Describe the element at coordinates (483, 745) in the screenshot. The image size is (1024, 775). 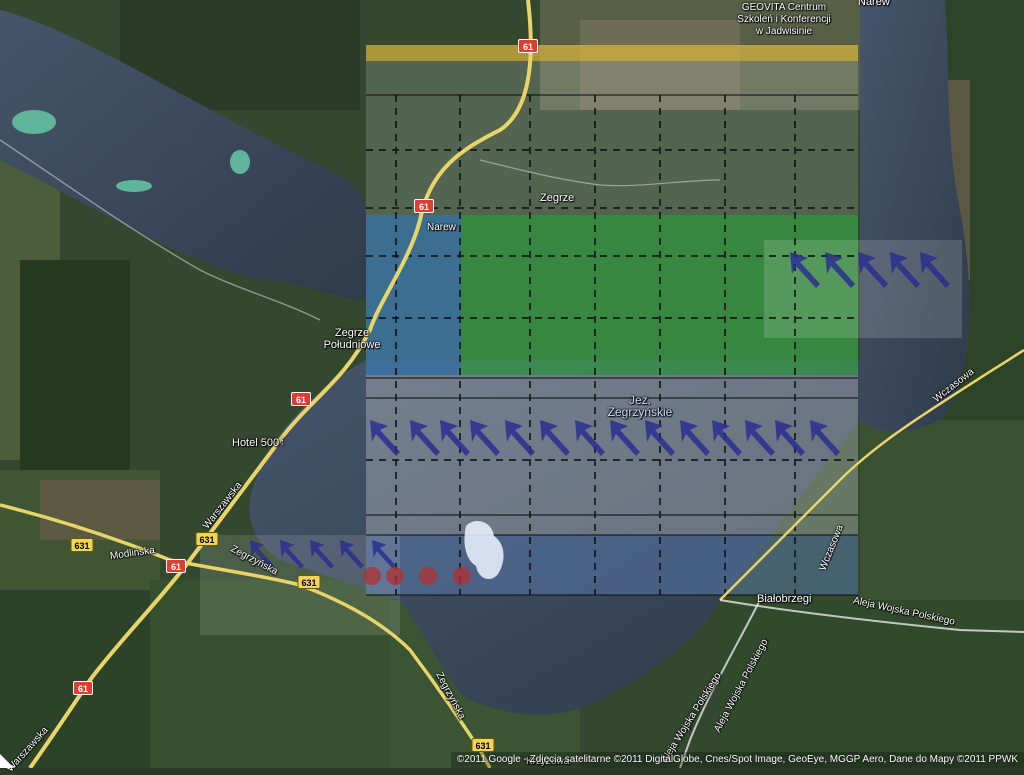
I see `road-631-shield-bottom: 631` at that location.